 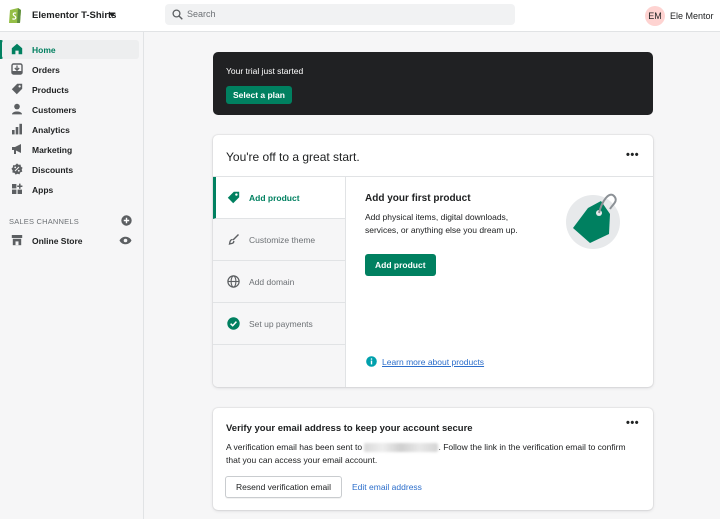 I want to click on orders-icon, so click(x=17, y=69).